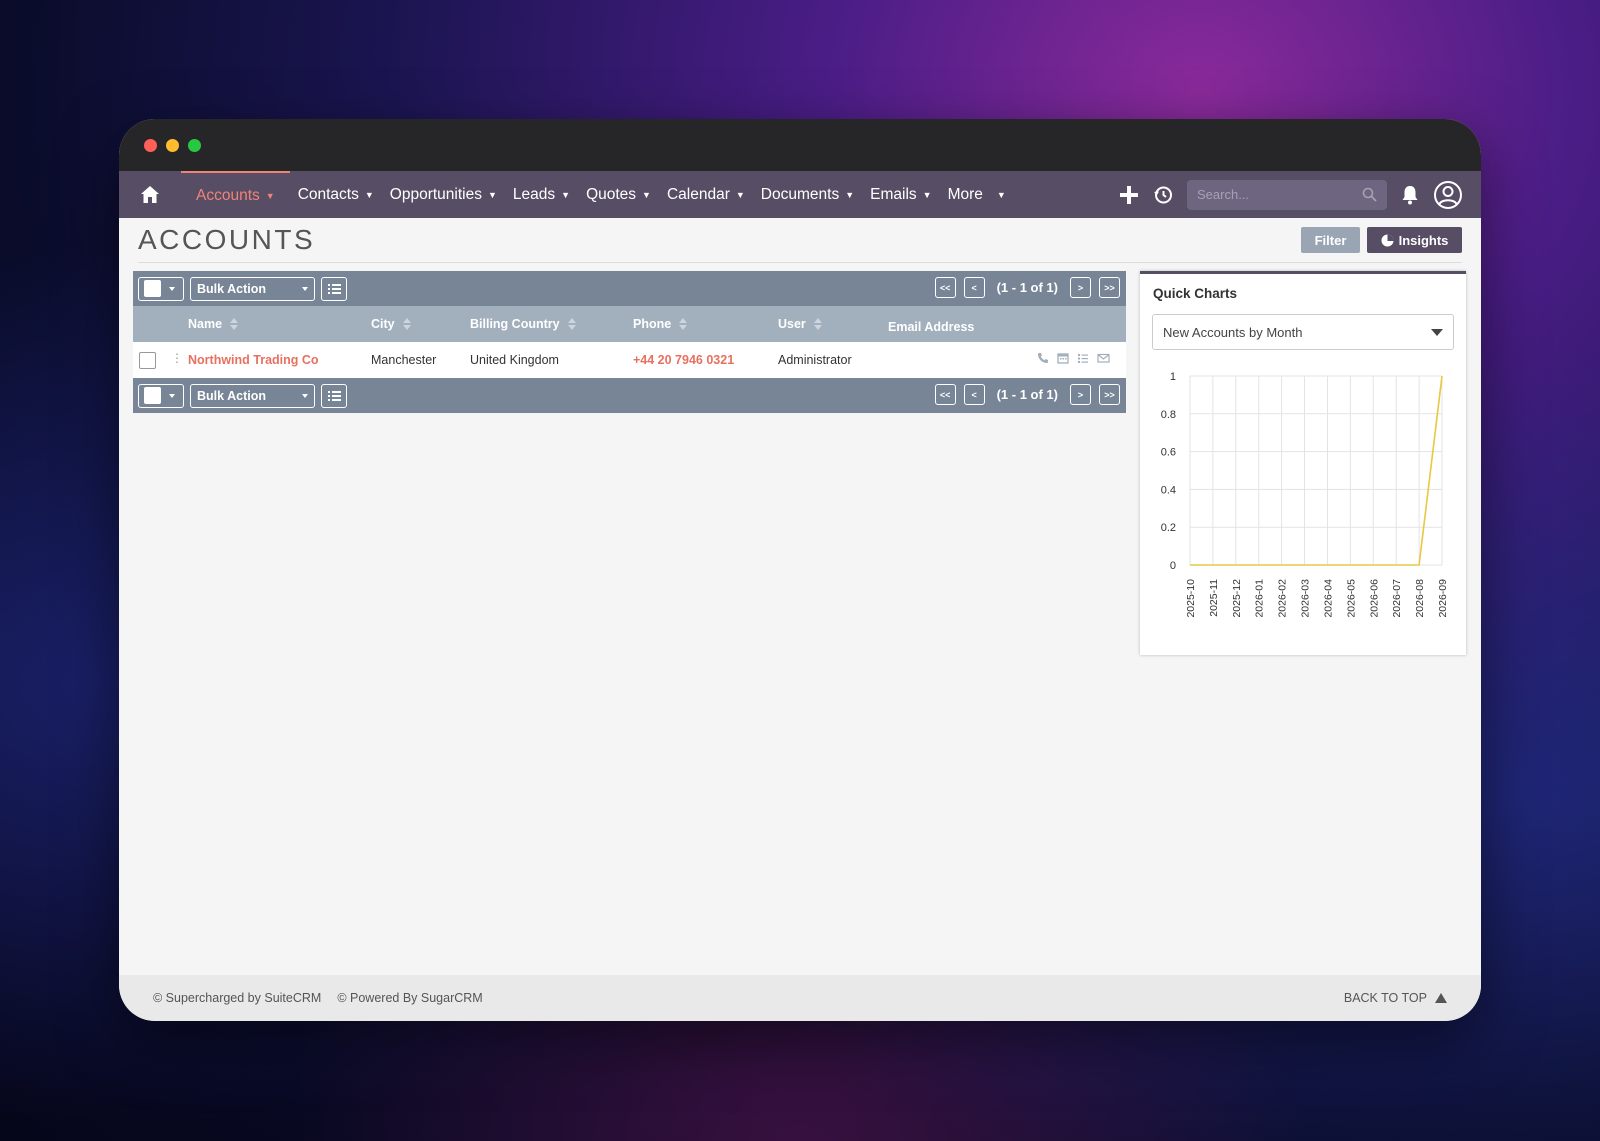 The width and height of the screenshot is (1600, 1141). Describe the element at coordinates (706, 194) in the screenshot. I see `nav-item-calendar: Calendar ▼` at that location.